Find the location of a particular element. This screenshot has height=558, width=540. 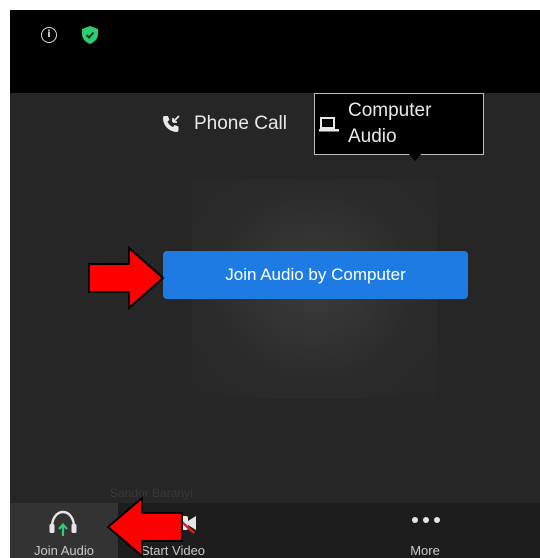

tab-tooltip-notch is located at coordinates (415, 157).